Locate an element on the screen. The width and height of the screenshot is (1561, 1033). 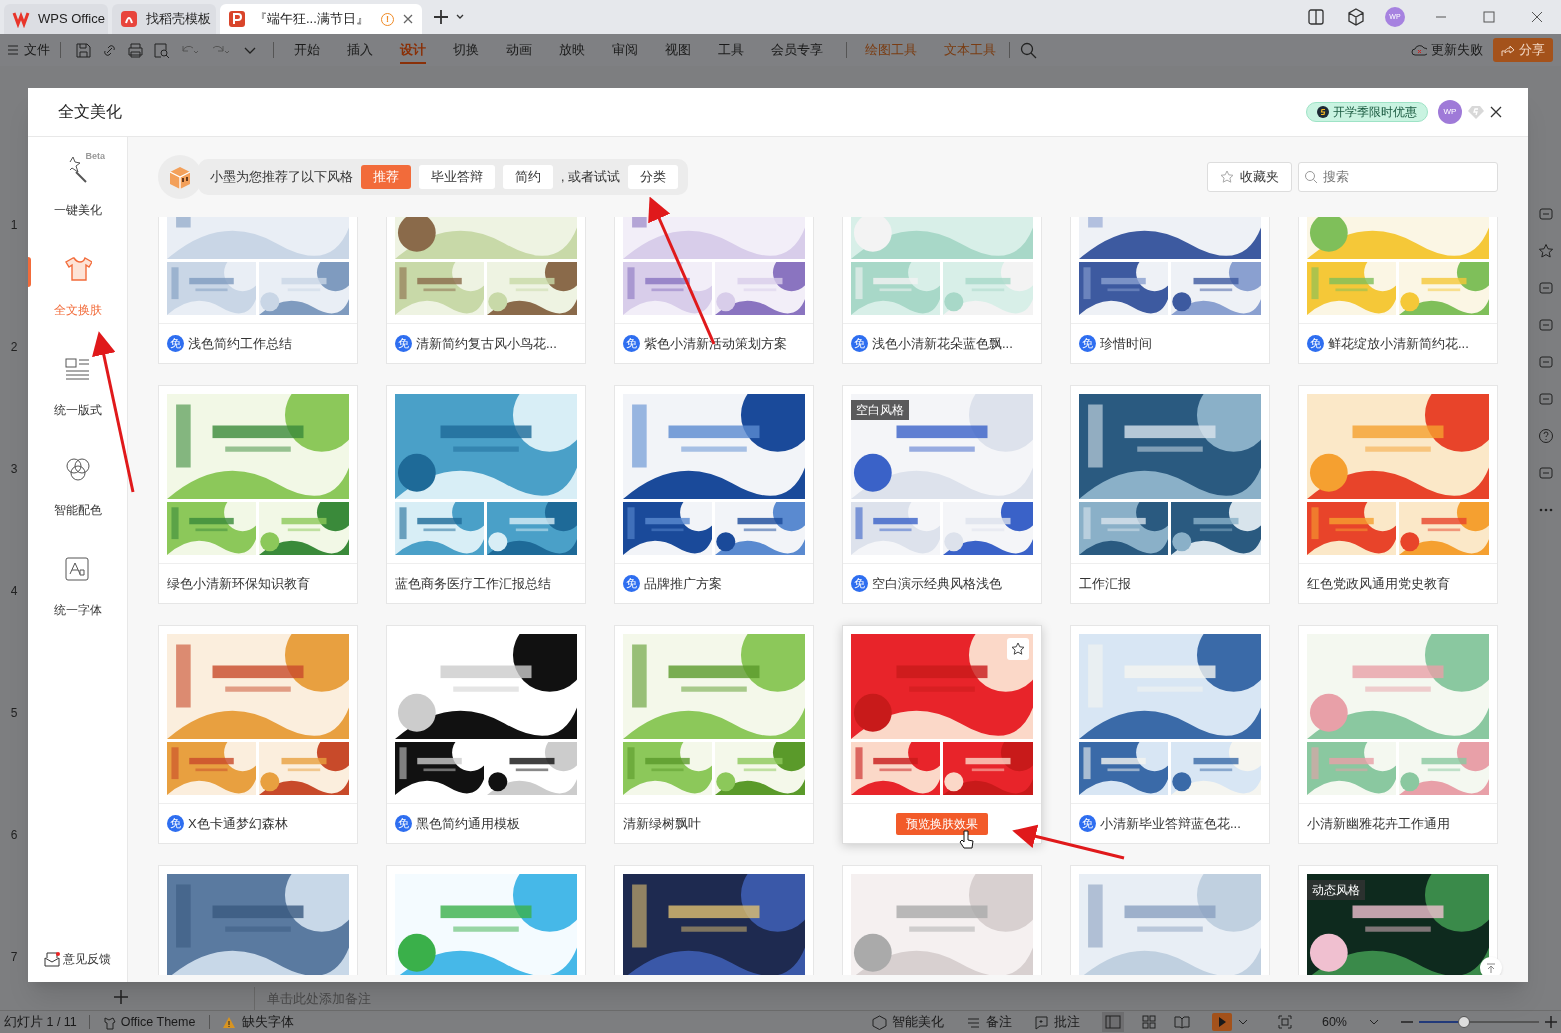
sidebar-item: 智能配色 is located at coordinates (77, 487).